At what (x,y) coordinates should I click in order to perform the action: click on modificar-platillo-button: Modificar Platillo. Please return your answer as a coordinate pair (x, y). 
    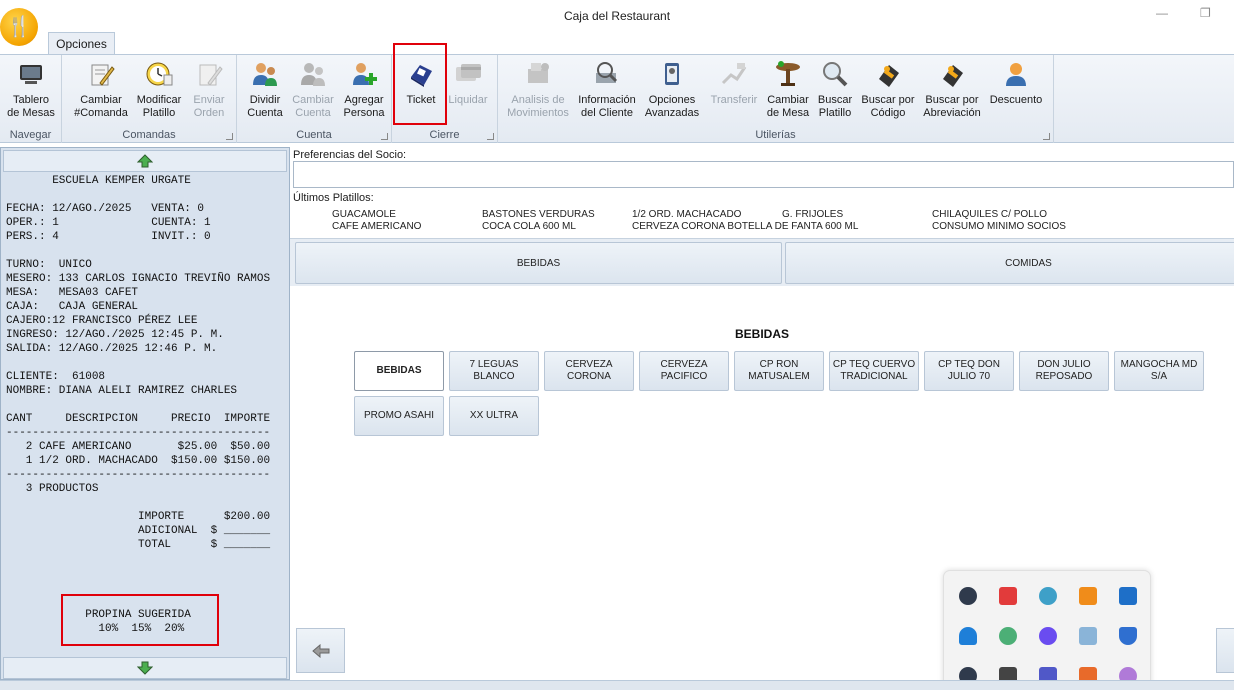
    Looking at the image, I should click on (159, 92).